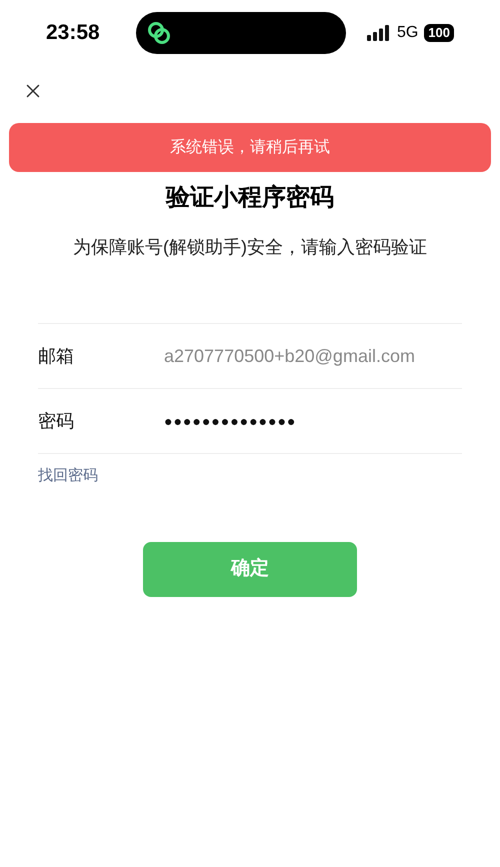  I want to click on password-field: ●●●●●●●●●●●●●●, so click(230, 421).